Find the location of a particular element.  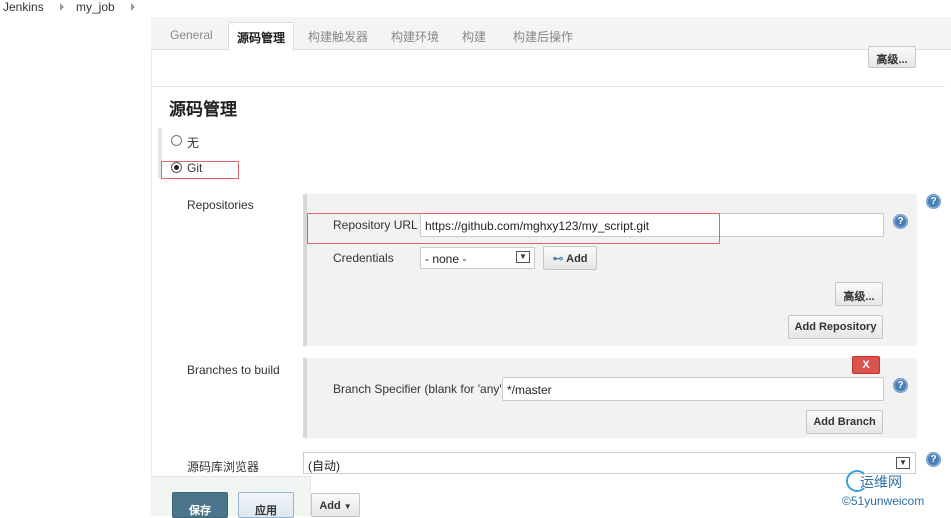

add-repository-button: Add Repository is located at coordinates (835, 327).